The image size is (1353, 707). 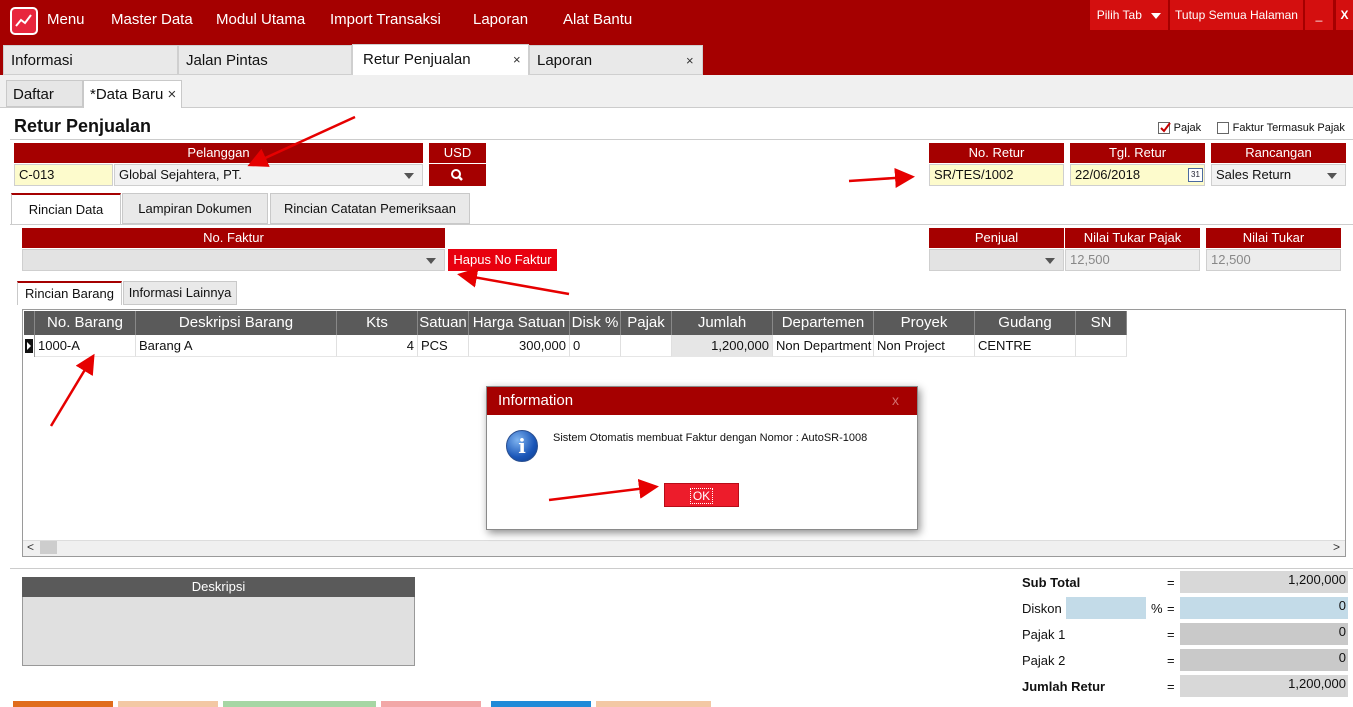 I want to click on faktur-termasuk-pajak-checkbox: Faktur Termasuk Pajak, so click(x=1281, y=126).